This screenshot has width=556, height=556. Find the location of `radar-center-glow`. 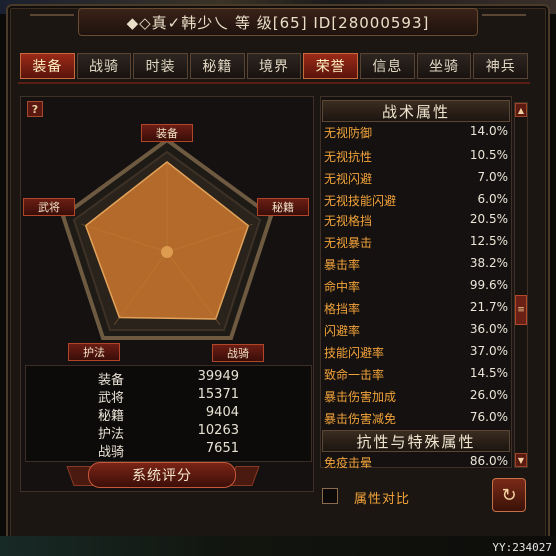

radar-center-glow is located at coordinates (167, 252).